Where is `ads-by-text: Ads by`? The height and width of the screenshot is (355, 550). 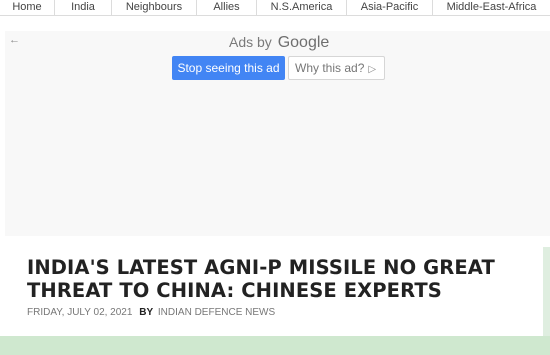
ads-by-text: Ads by is located at coordinates (250, 42).